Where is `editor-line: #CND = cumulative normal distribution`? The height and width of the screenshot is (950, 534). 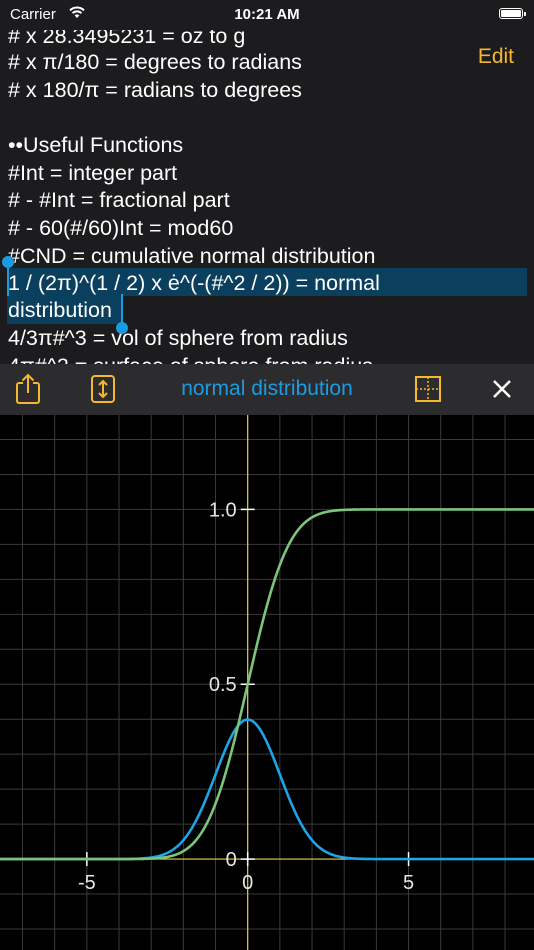
editor-line: #CND = cumulative normal distribution is located at coordinates (191, 256).